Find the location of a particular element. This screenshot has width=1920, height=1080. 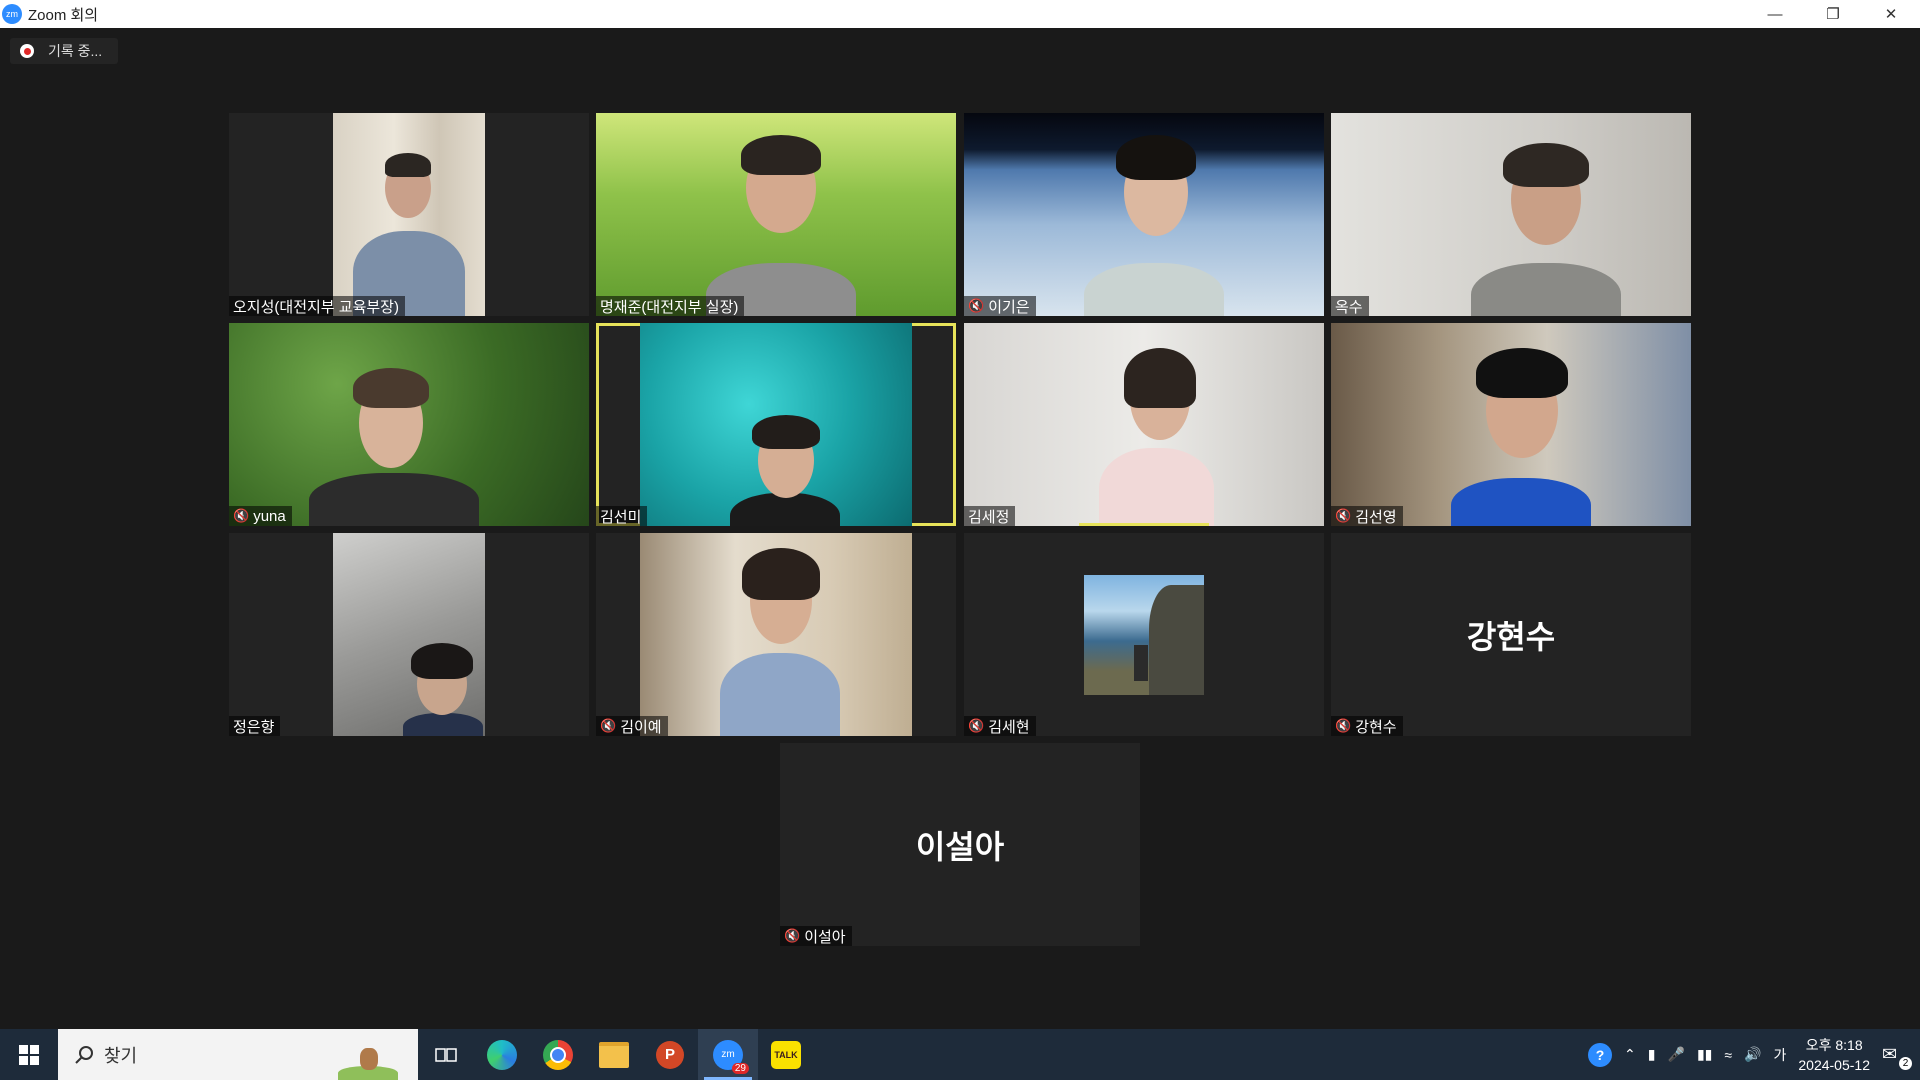

microphone-icon: 🎤 is located at coordinates (1676, 1054).